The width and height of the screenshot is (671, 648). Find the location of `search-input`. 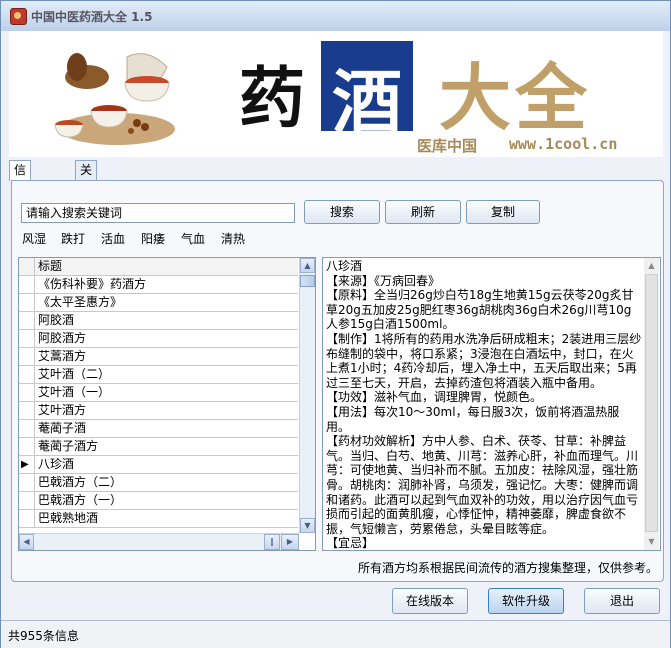

search-input is located at coordinates (158, 213).